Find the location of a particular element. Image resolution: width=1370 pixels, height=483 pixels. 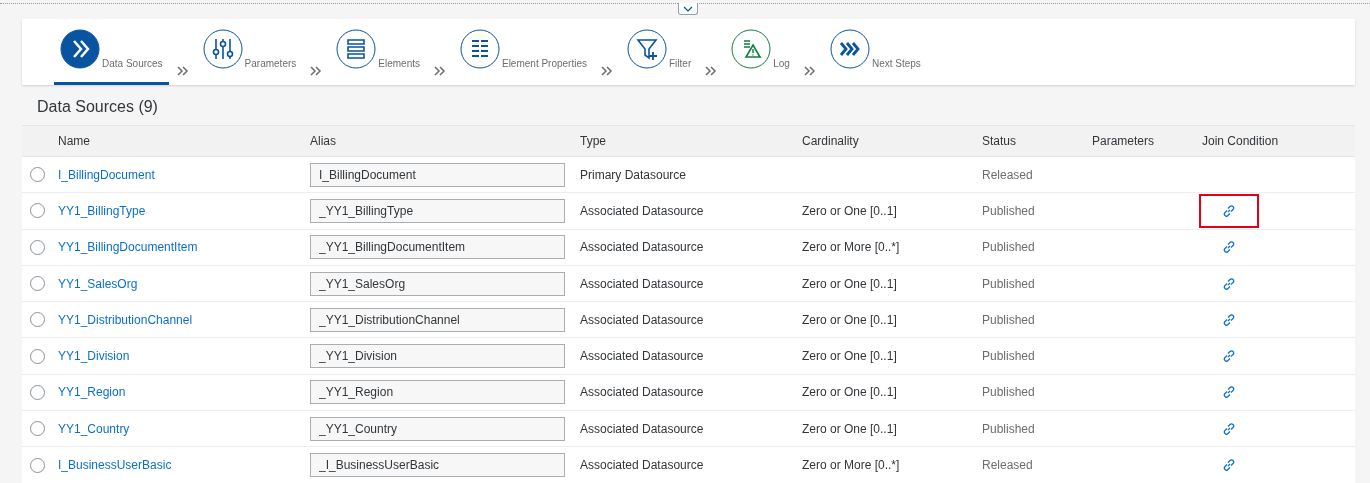

filter-add-icon is located at coordinates (647, 49).